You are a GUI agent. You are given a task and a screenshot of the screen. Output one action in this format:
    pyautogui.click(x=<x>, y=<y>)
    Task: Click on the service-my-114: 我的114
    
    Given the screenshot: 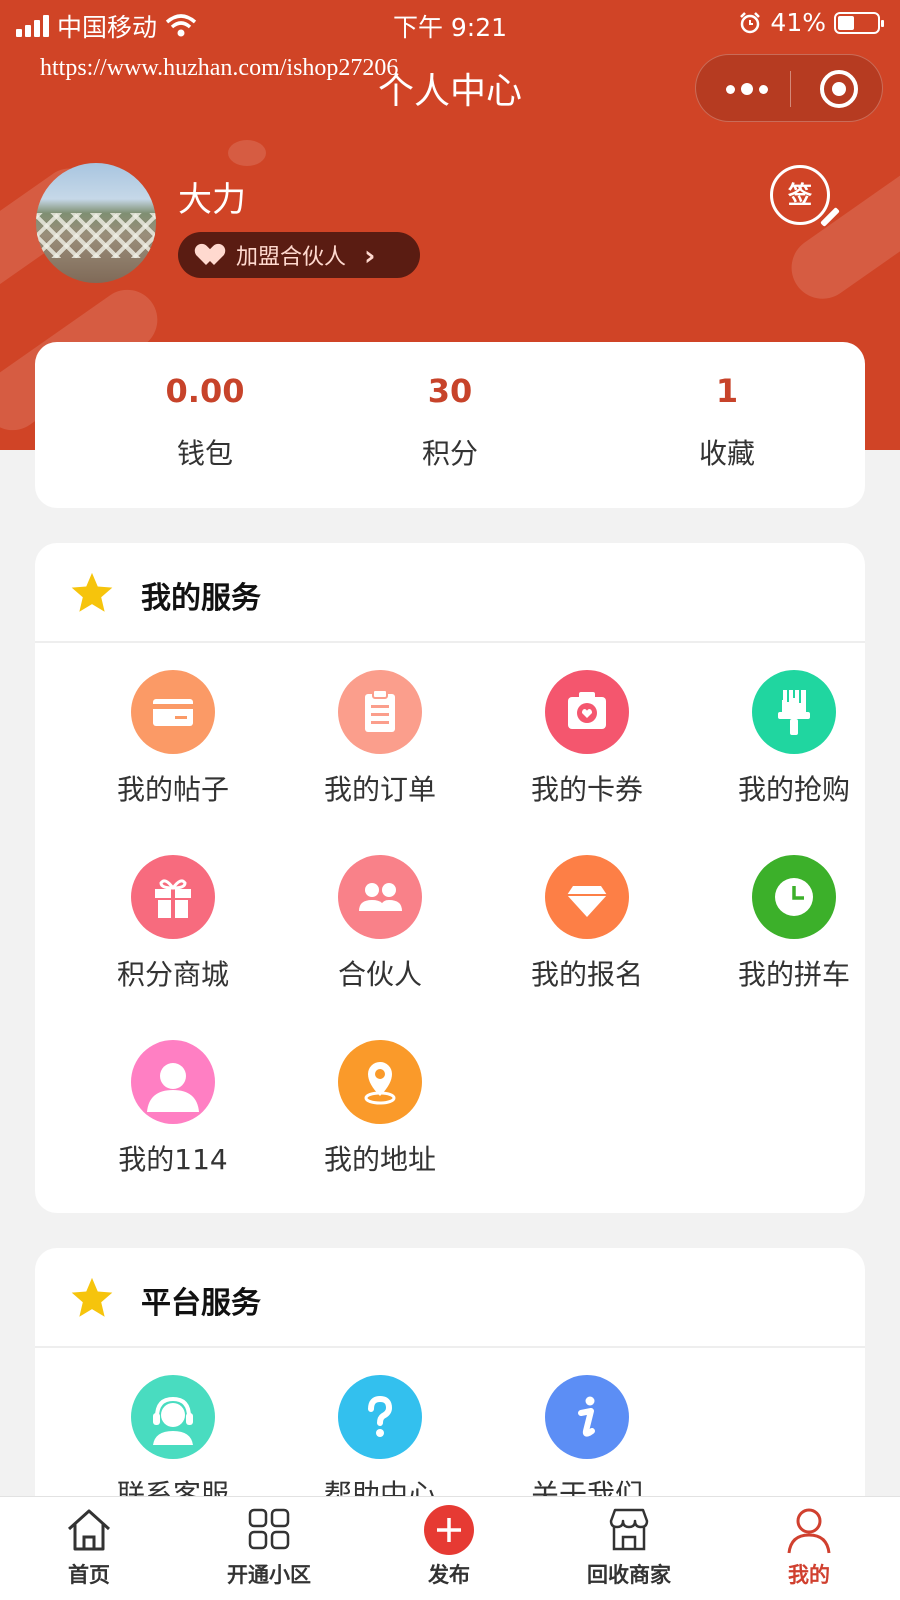 What is the action you would take?
    pyautogui.click(x=173, y=1109)
    